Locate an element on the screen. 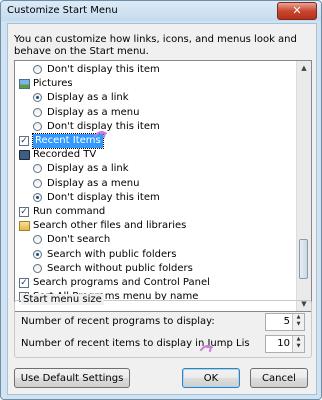 The width and height of the screenshot is (322, 400). recorded-tv-icon is located at coordinates (24, 155).